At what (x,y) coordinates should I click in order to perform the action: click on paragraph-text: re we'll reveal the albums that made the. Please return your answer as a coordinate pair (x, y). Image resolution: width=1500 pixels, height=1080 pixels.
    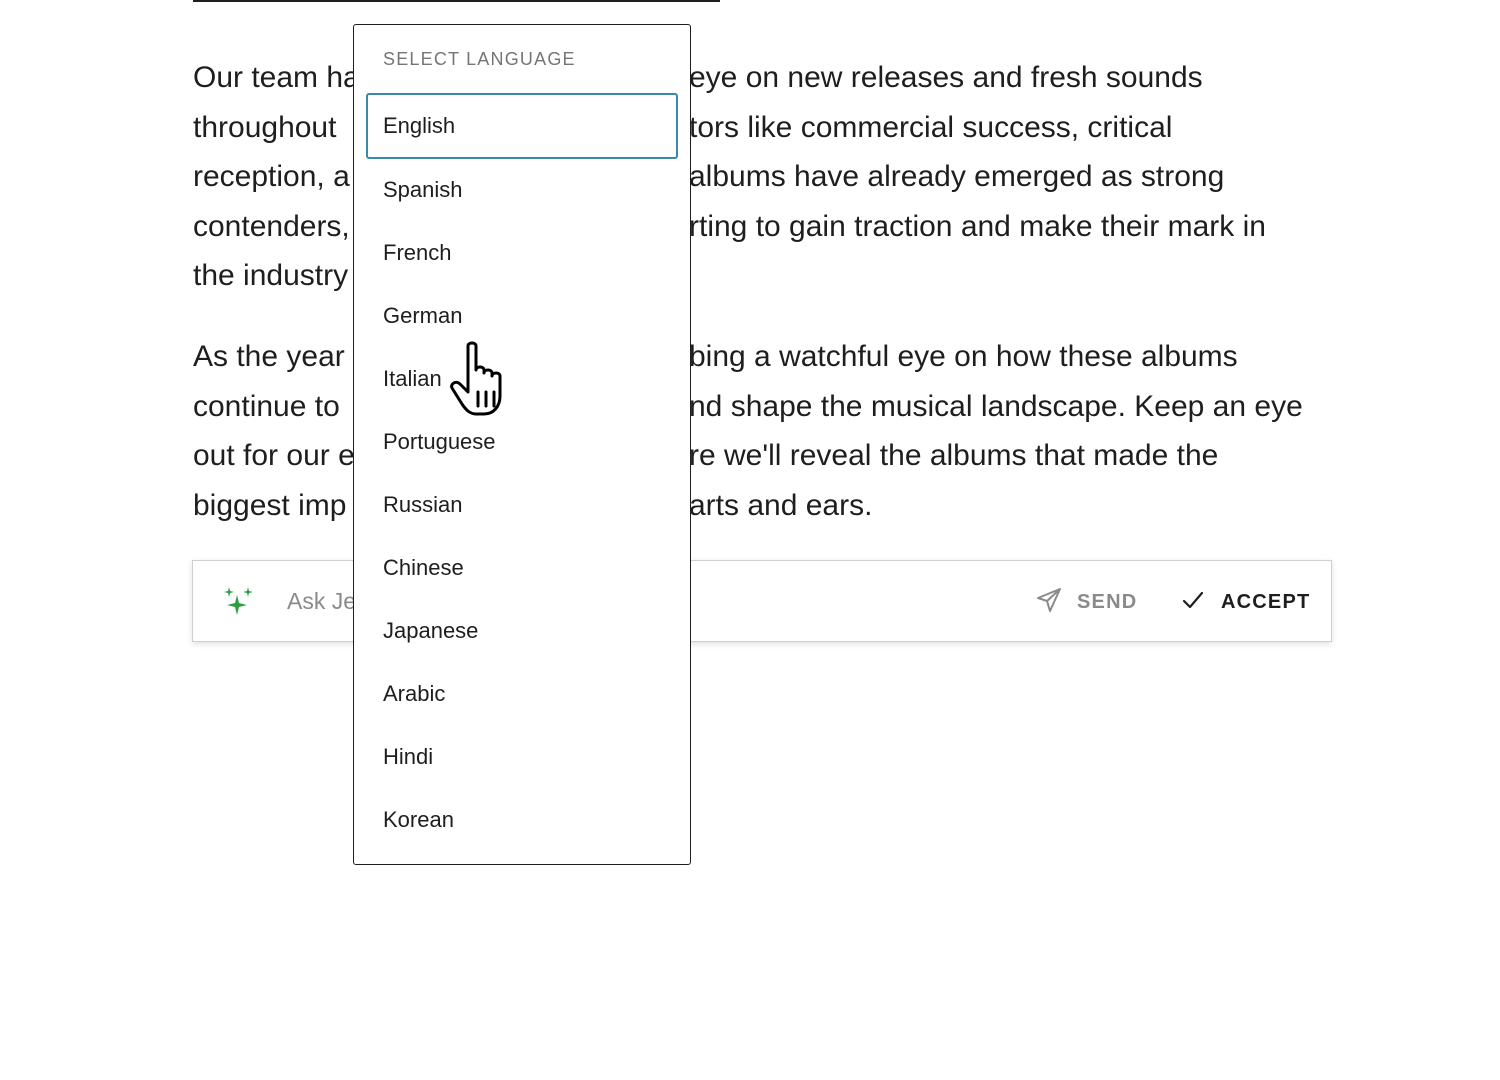
    Looking at the image, I should click on (954, 455).